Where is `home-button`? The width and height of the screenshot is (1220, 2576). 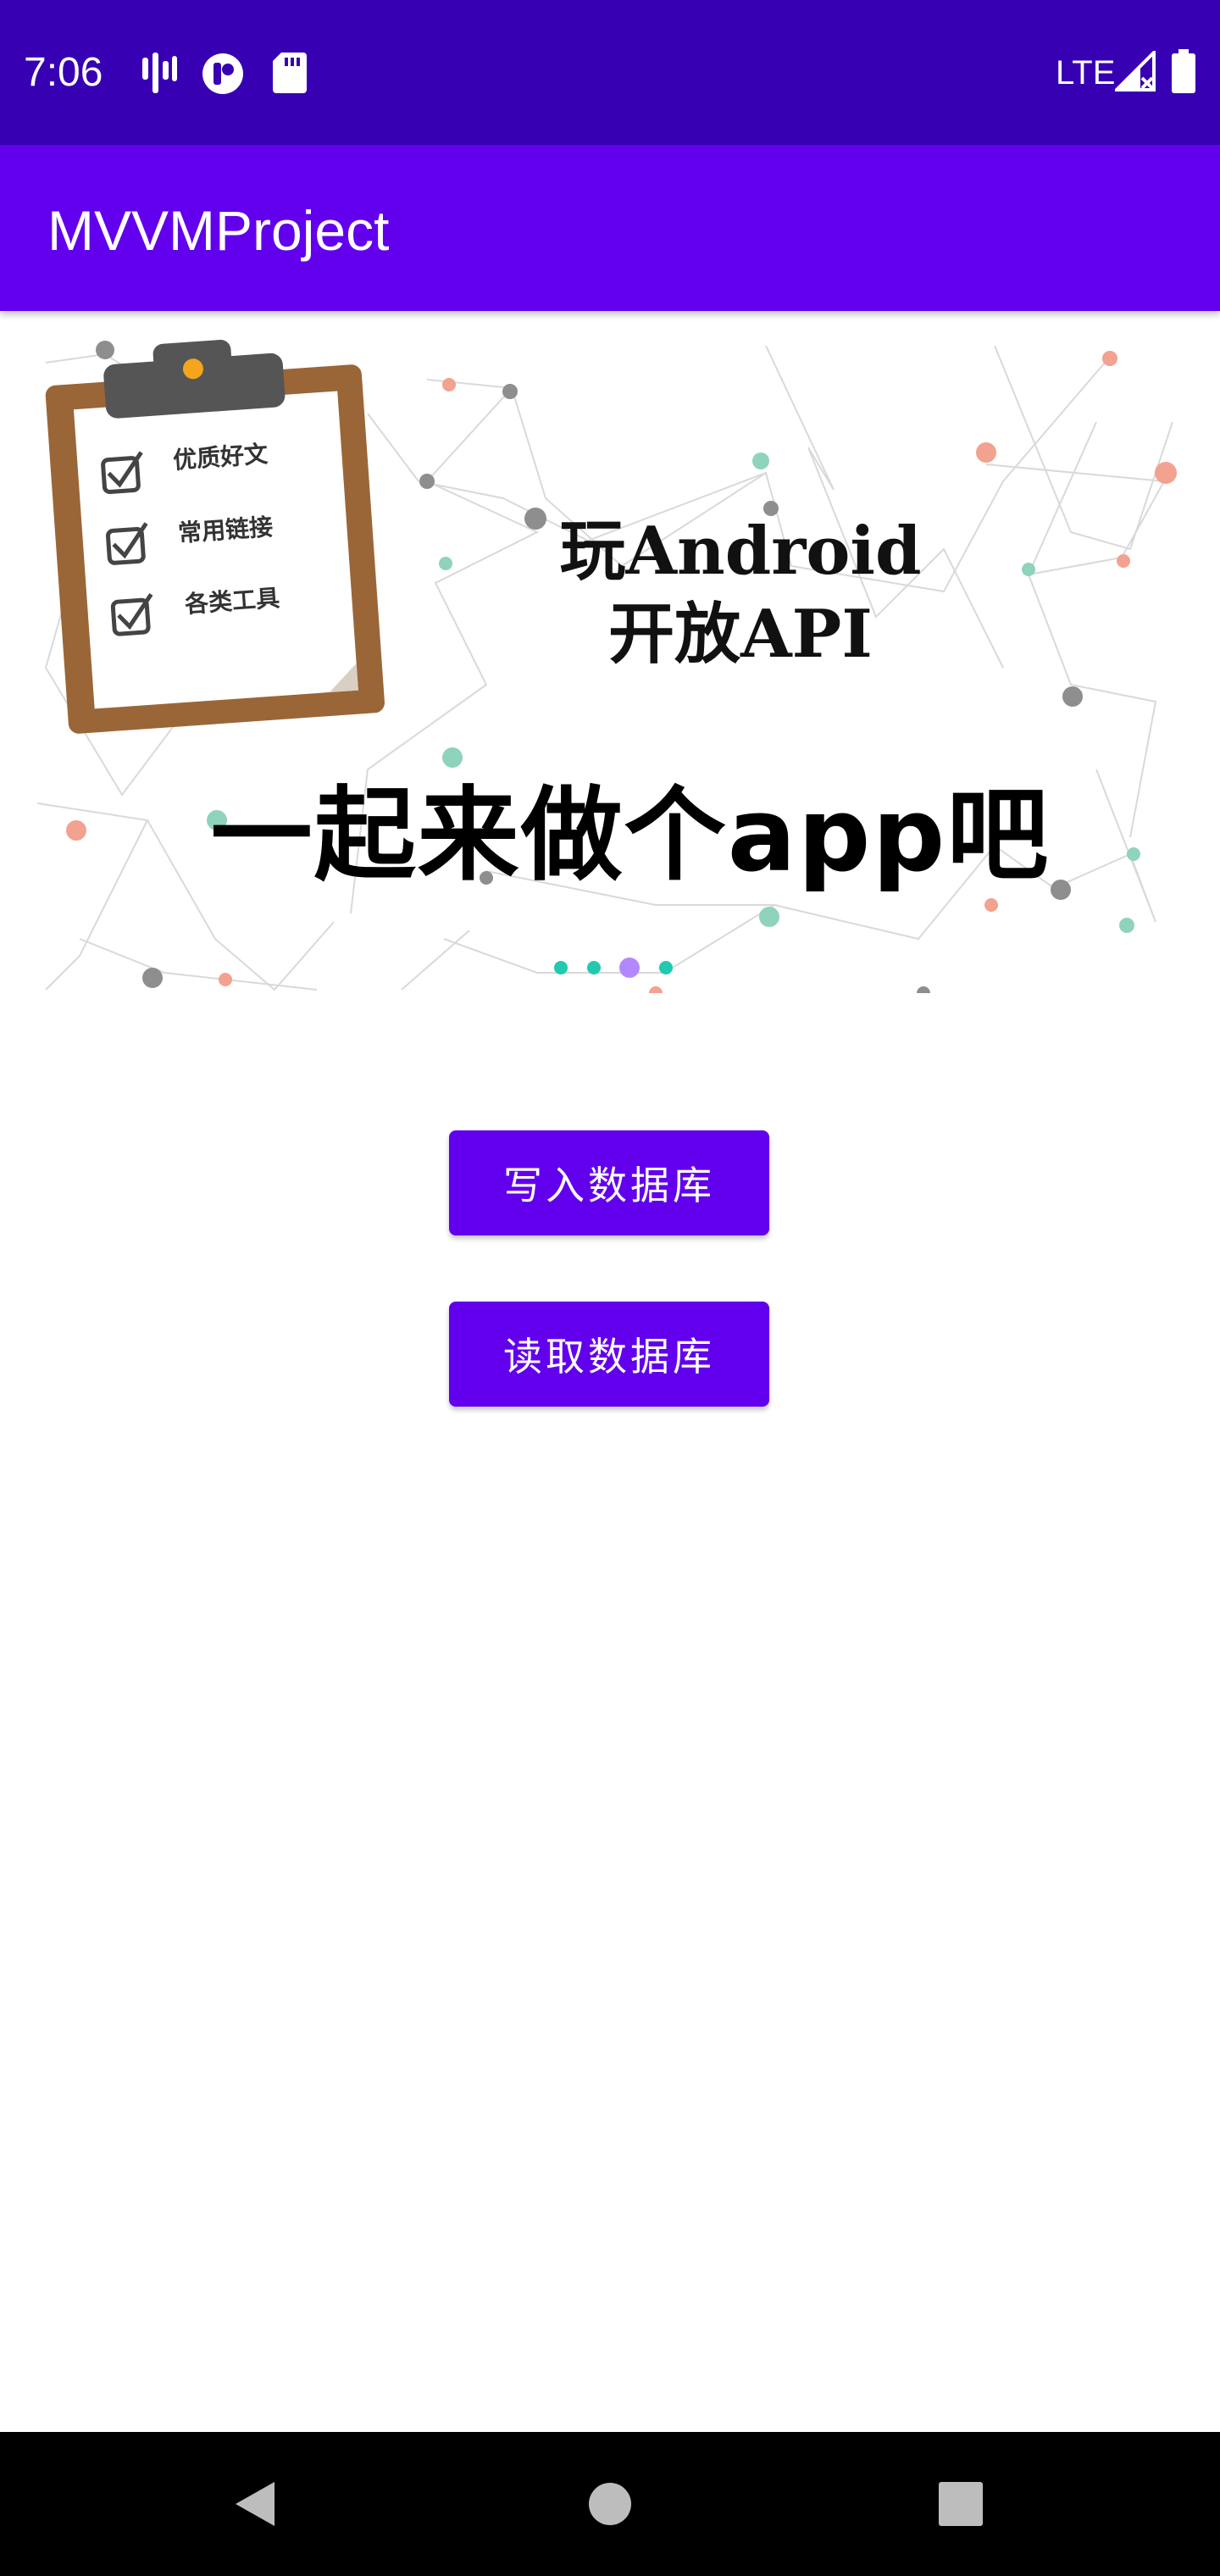 home-button is located at coordinates (610, 2504).